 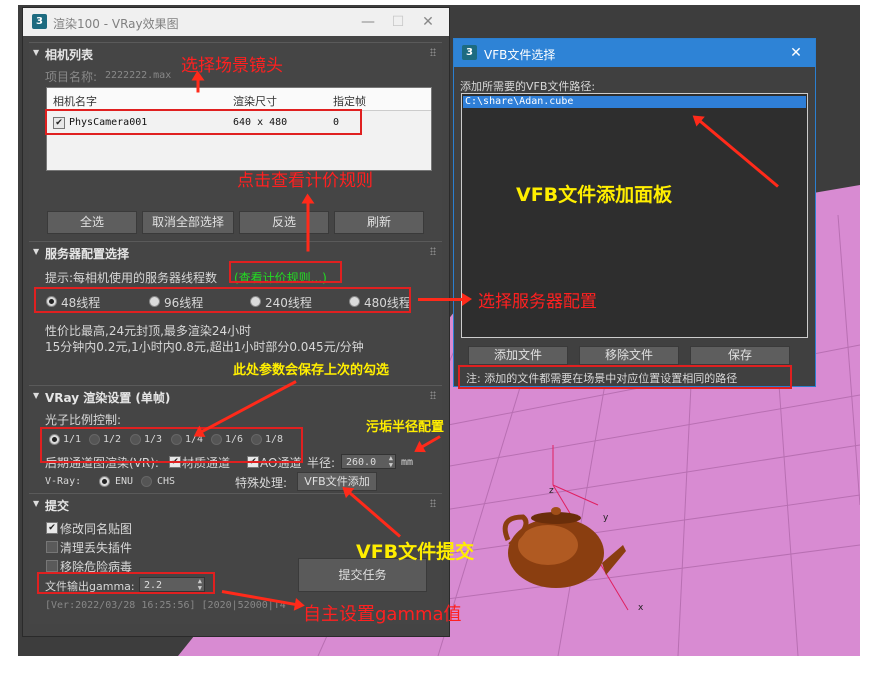 What do you see at coordinates (321, 462) in the screenshot?
I see `radius-label: 半径:` at bounding box center [321, 462].